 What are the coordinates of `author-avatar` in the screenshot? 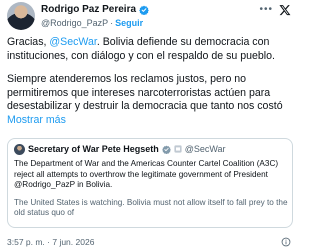 It's located at (21, 16).